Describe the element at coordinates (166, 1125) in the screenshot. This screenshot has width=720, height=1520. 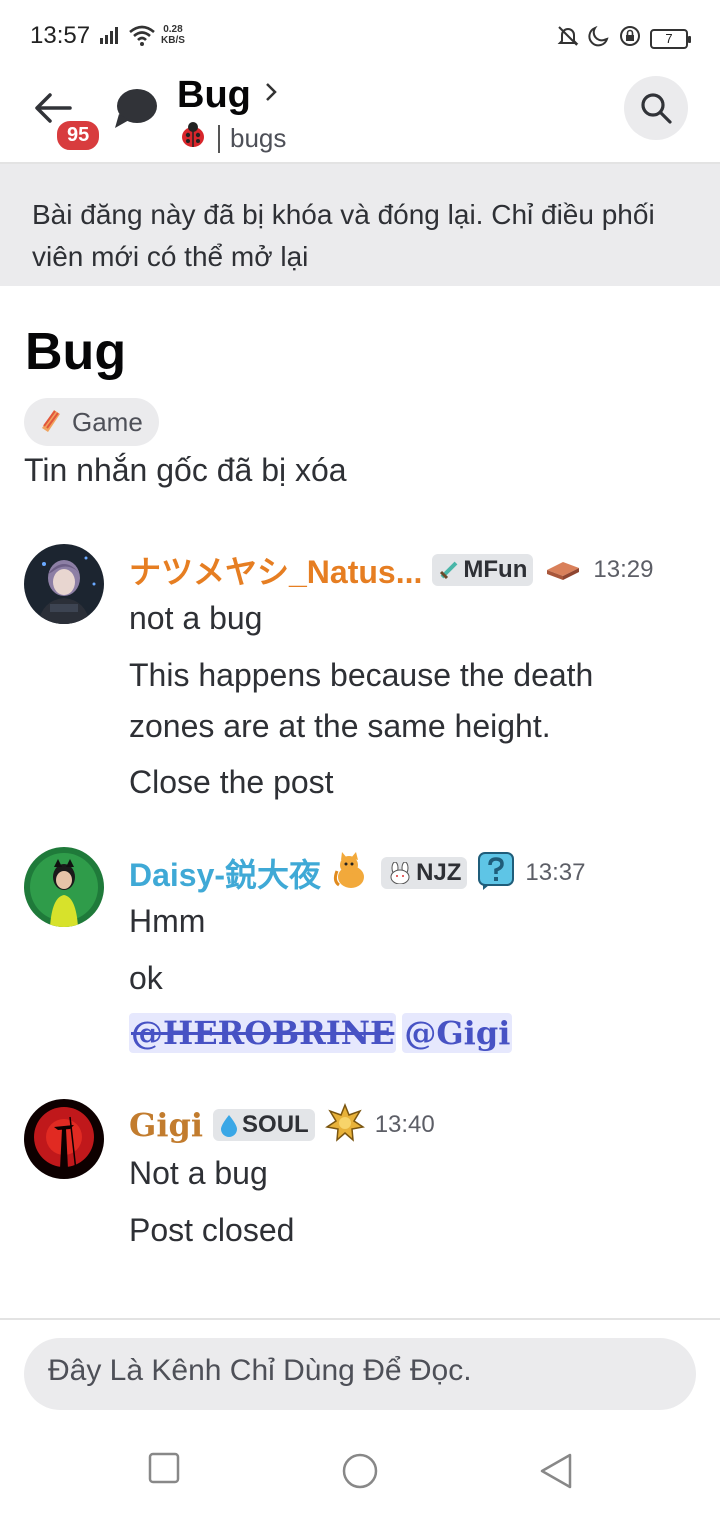
I see `username: Gigi` at that location.